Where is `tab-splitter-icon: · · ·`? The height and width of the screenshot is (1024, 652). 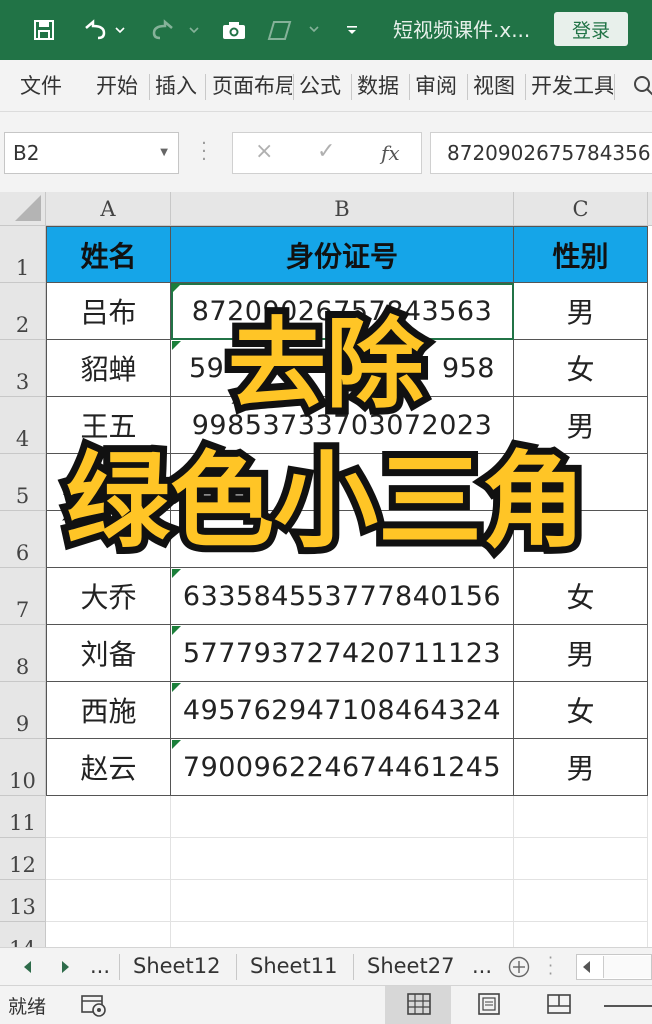 tab-splitter-icon: · · · is located at coordinates (552, 966).